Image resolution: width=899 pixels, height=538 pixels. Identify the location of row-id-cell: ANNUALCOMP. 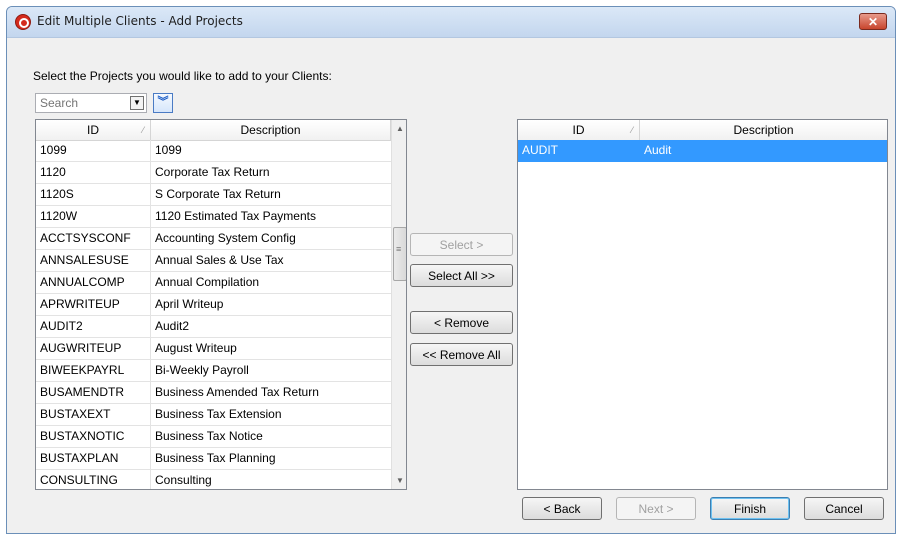
(93, 282).